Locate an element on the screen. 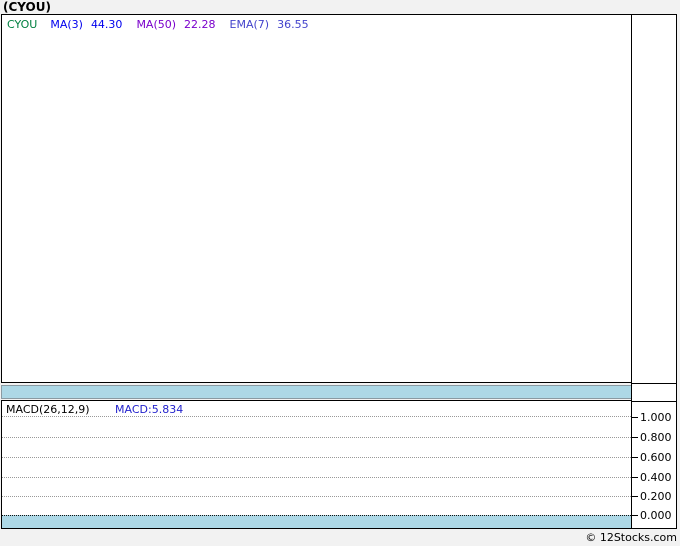 This screenshot has width=680, height=546. y-axis-tick: 1.000 is located at coordinates (652, 417).